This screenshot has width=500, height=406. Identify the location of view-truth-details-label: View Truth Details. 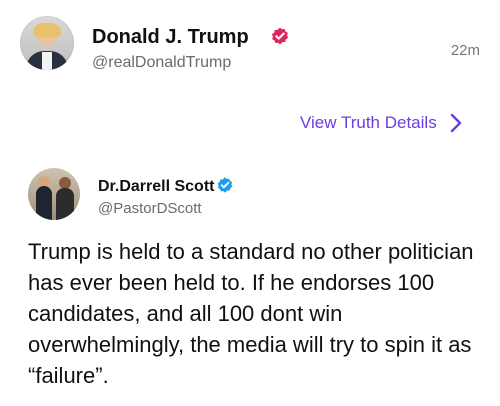
(368, 123).